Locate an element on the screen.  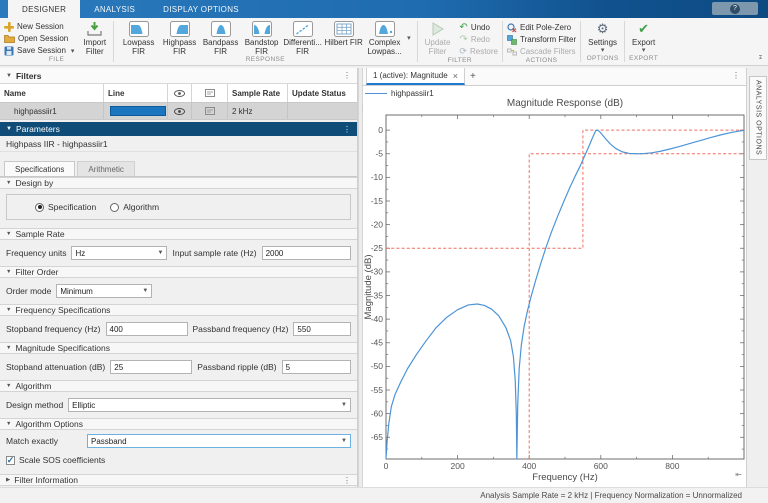
tab-designer: DESIGNER is located at coordinates (44, 9).